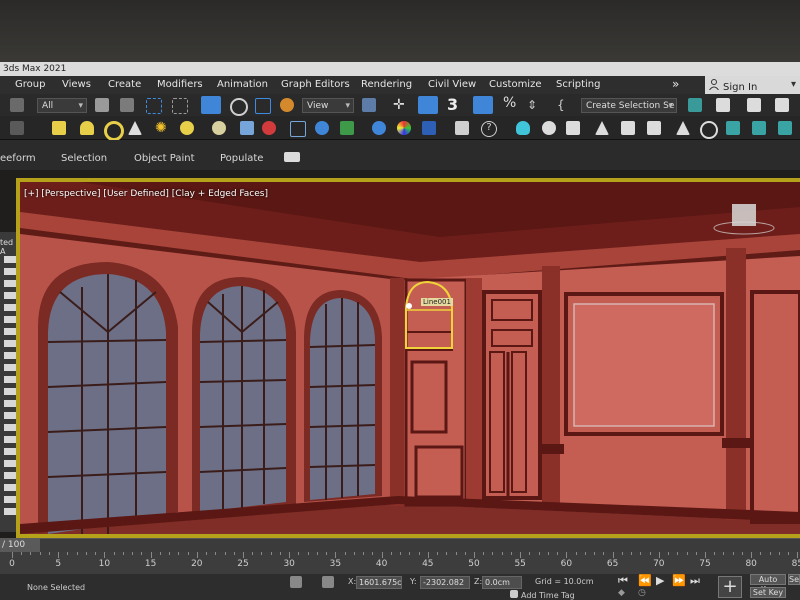 The height and width of the screenshot is (600, 800). What do you see at coordinates (768, 584) in the screenshot?
I see `auto-key-button: Auto Key` at bounding box center [768, 584].